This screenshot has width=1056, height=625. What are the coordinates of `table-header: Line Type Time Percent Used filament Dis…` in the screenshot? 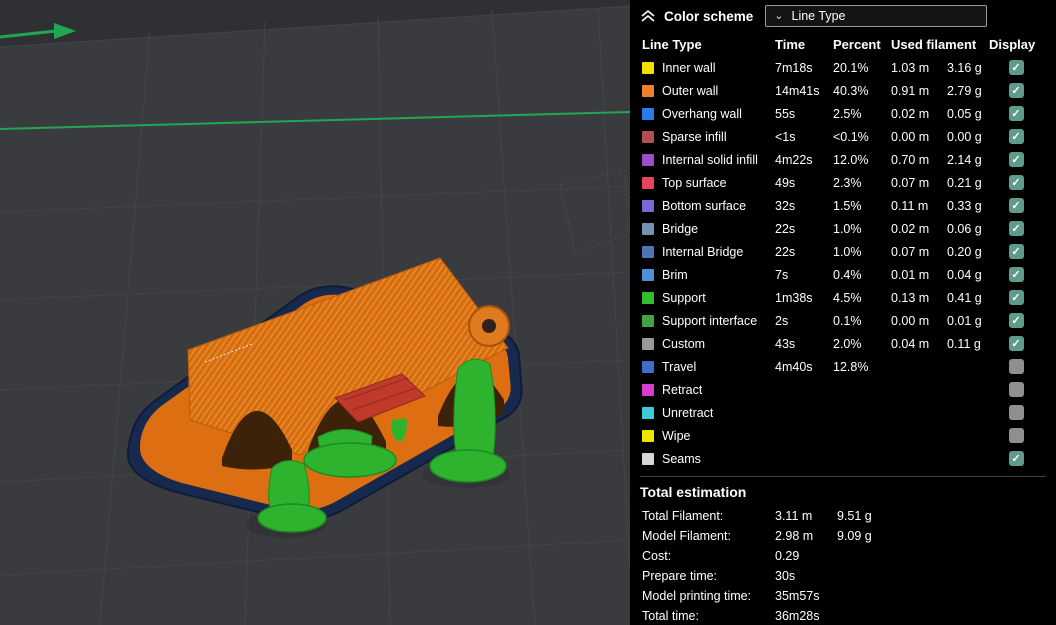 It's located at (843, 44).